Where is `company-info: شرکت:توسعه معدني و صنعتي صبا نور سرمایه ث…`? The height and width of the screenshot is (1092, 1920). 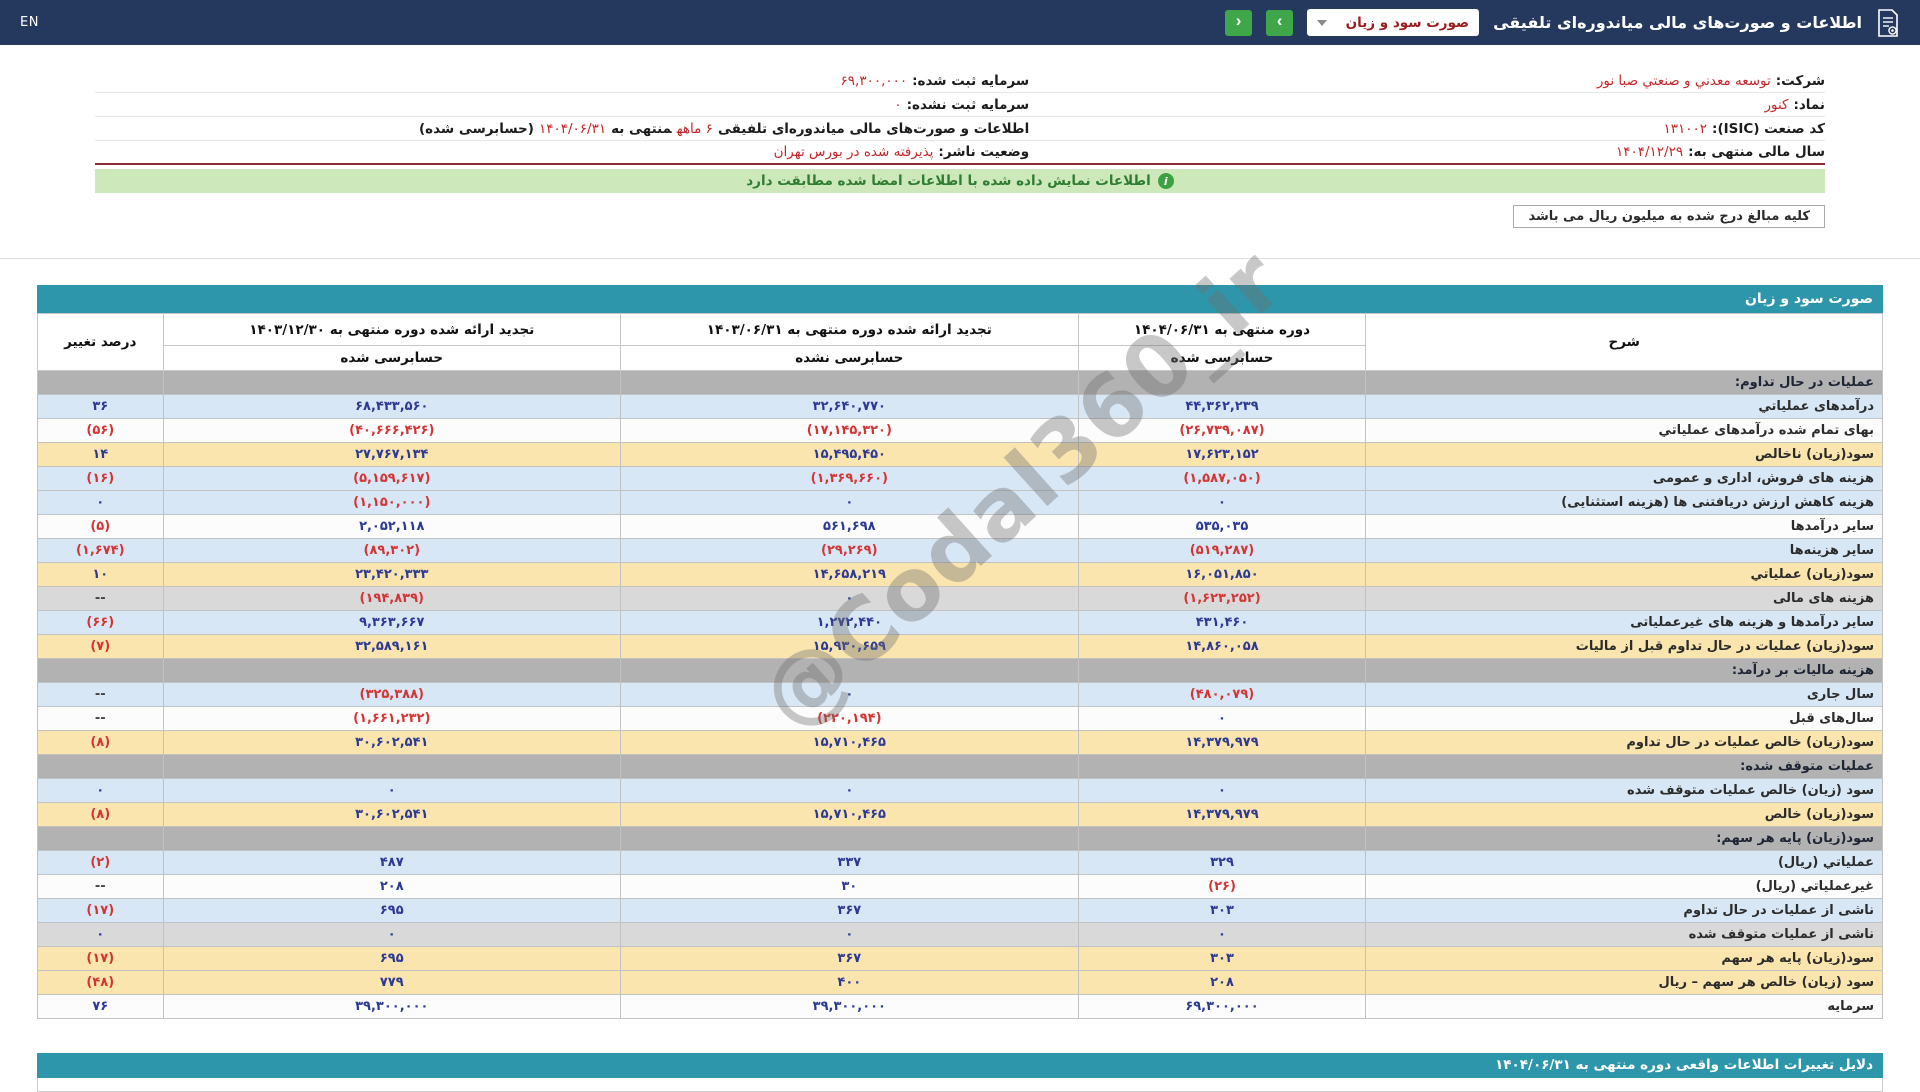
company-info: شرکت:توسعه معدني و صنعتي صبا نور سرمایه ث… is located at coordinates (960, 117).